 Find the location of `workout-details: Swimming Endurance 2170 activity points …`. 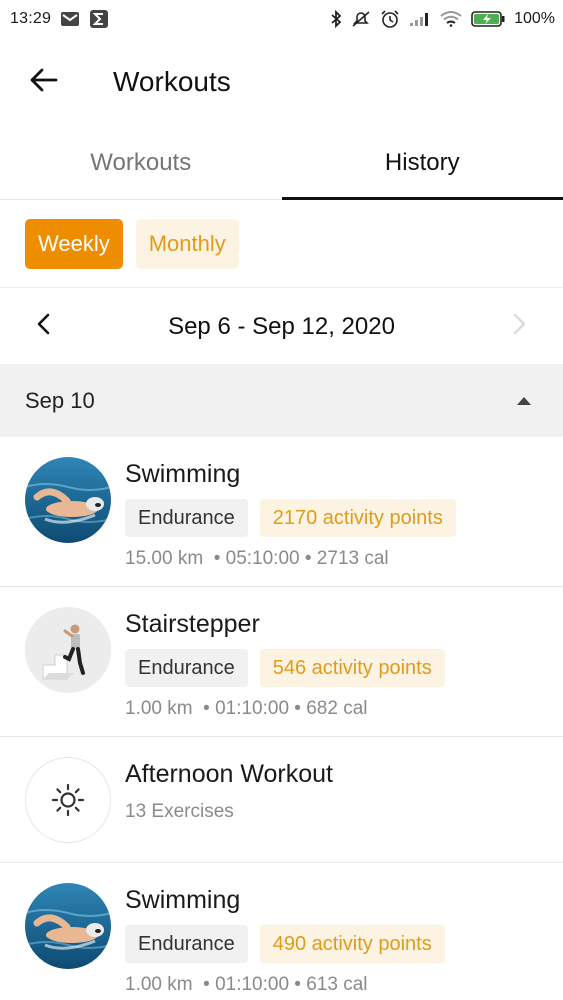

workout-details: Swimming Endurance 2170 activity points … is located at coordinates (339, 514).